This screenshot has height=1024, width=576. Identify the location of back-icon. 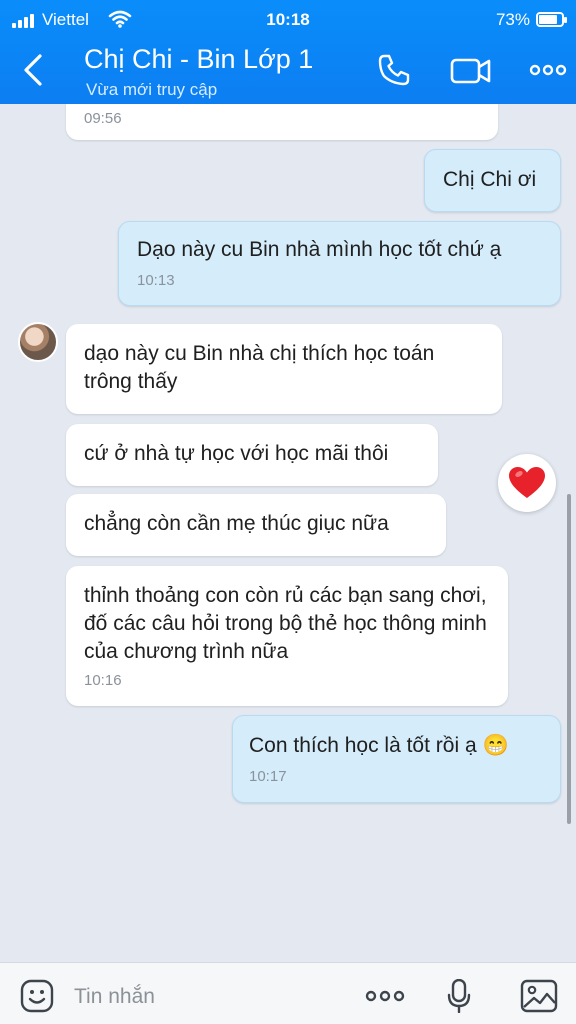
(34, 70).